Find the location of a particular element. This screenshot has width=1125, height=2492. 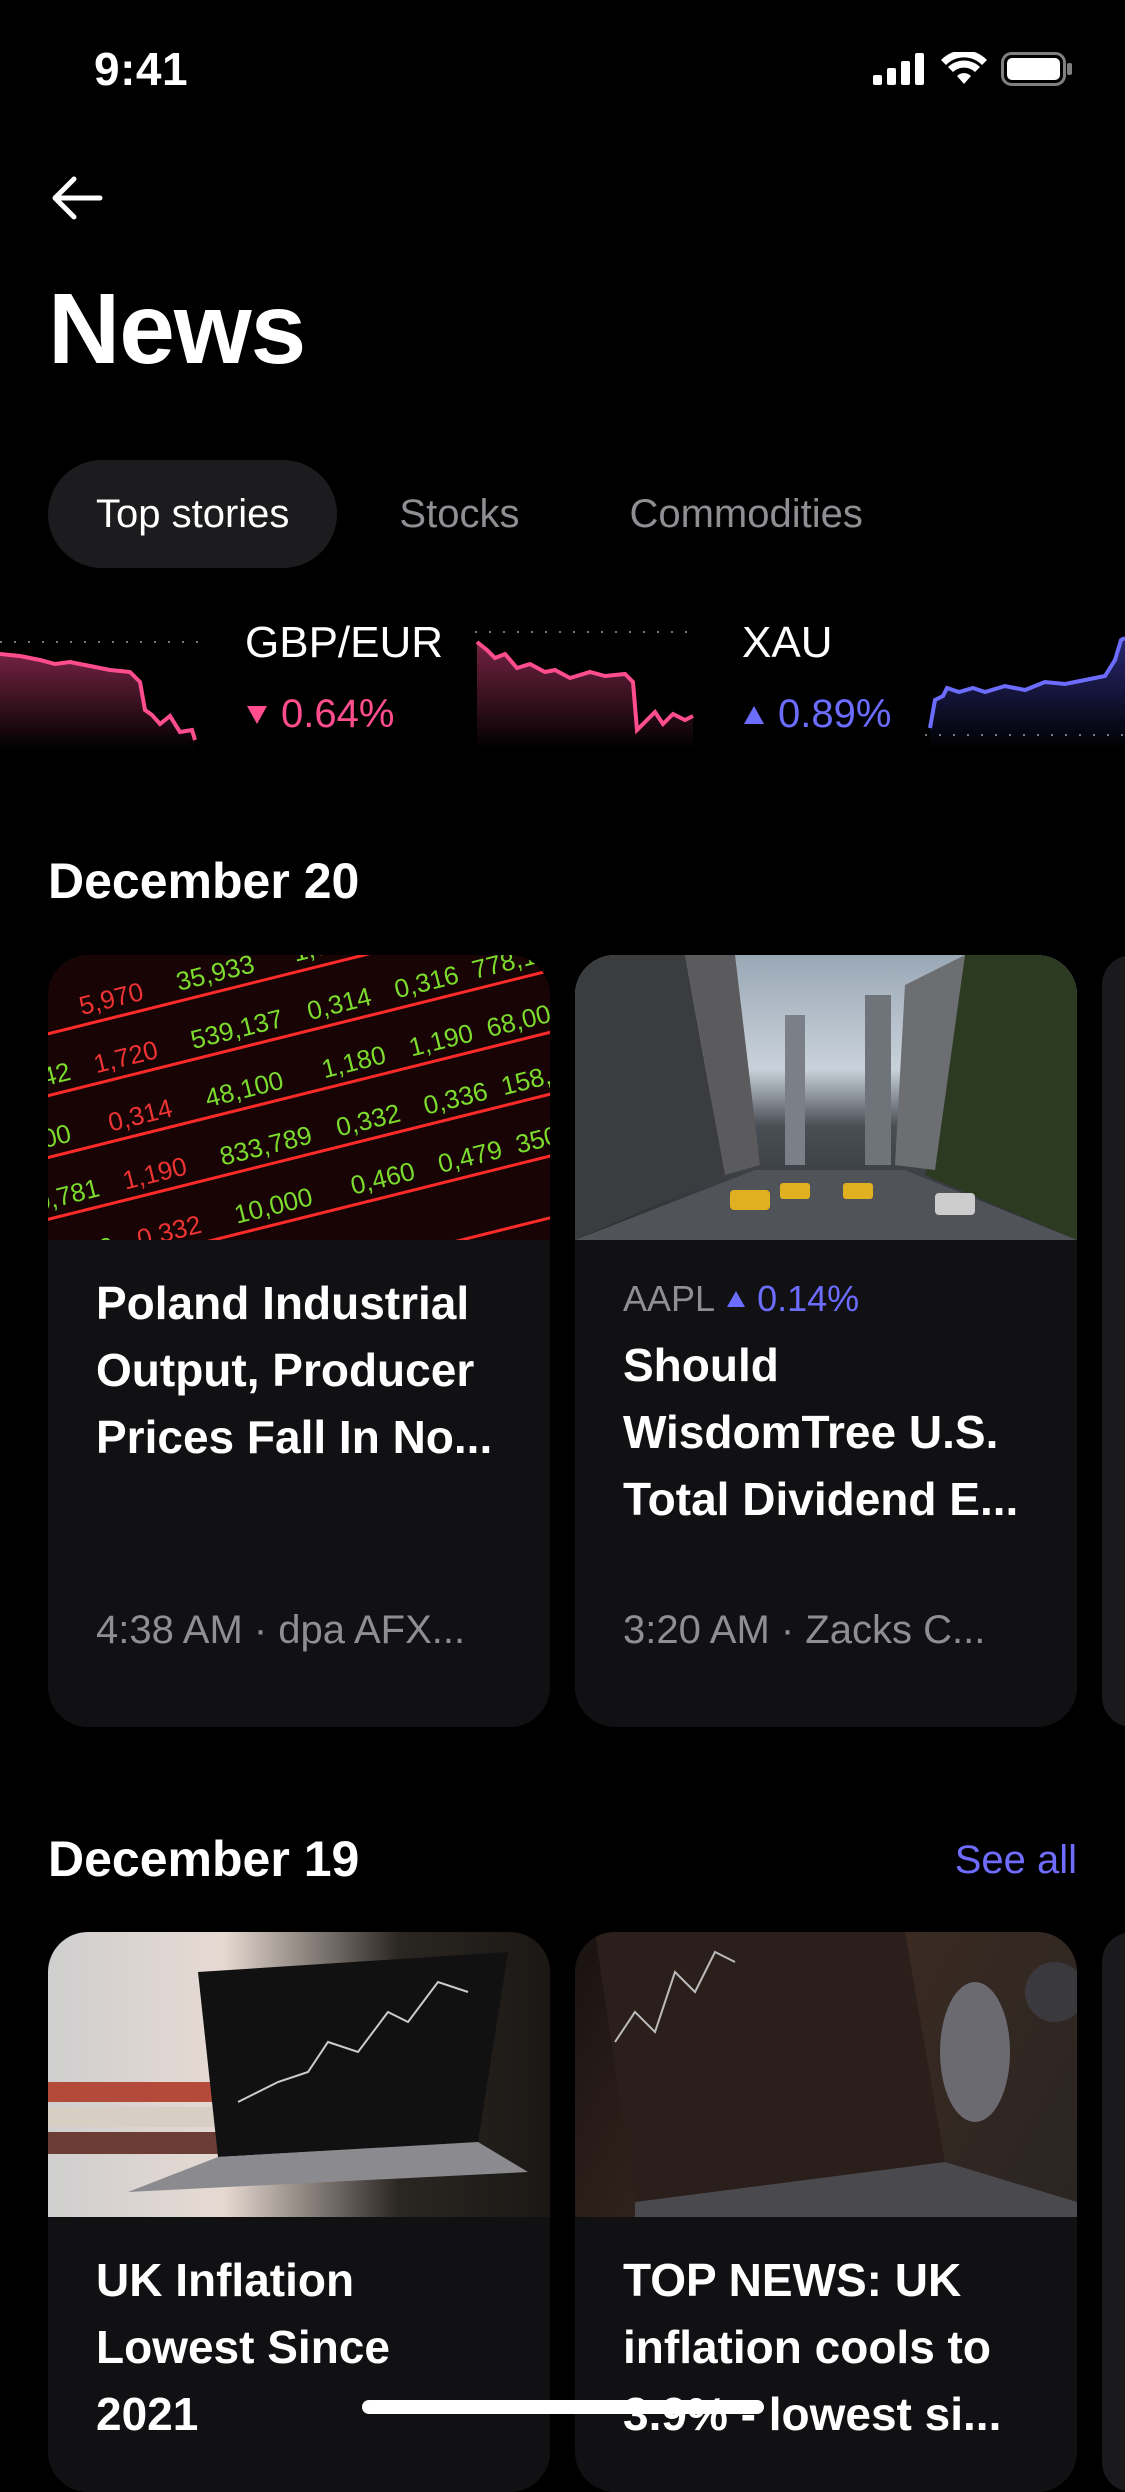

ticker-change-value: 0.89% is located at coordinates (835, 714).